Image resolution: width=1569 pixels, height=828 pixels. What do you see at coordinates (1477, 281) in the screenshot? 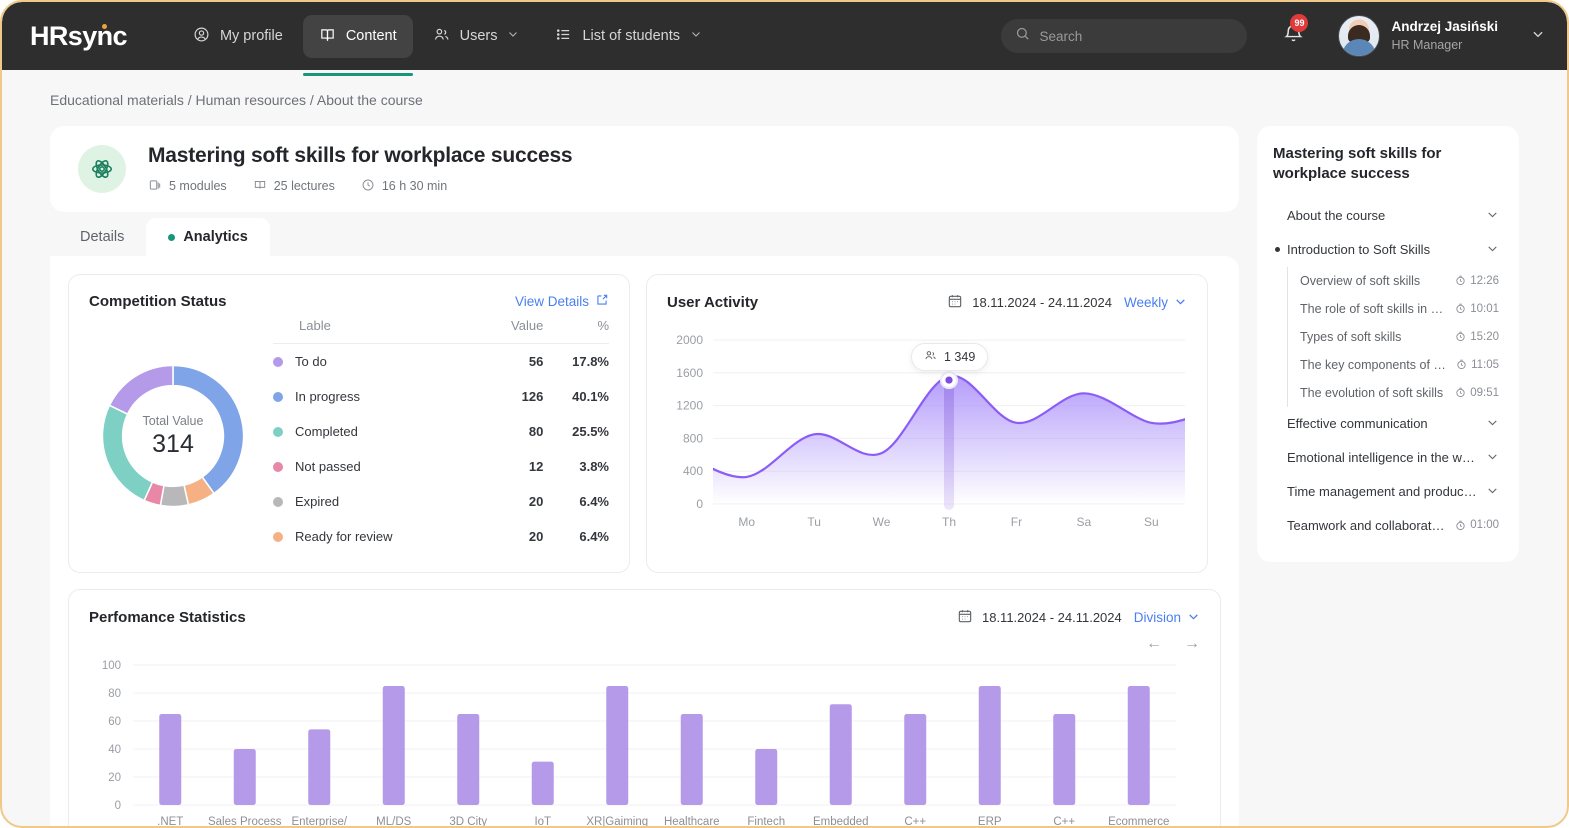
I see `lesson-duration: 12:26` at bounding box center [1477, 281].